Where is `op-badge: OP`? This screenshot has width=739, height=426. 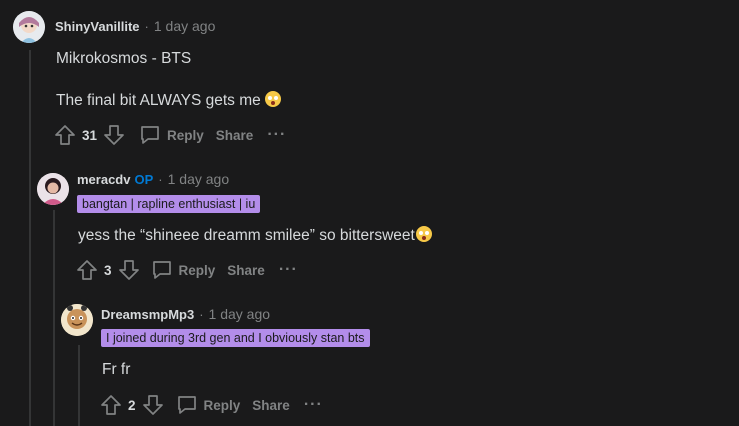 op-badge: OP is located at coordinates (144, 179).